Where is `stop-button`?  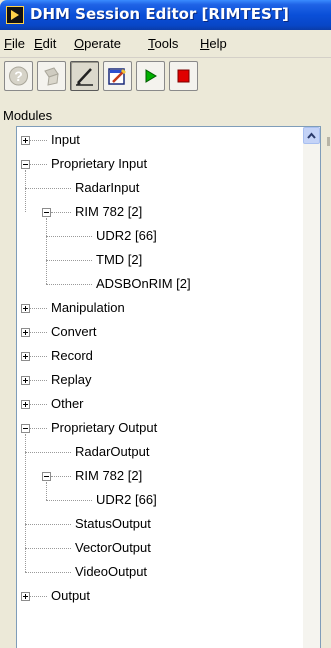 stop-button is located at coordinates (183, 76).